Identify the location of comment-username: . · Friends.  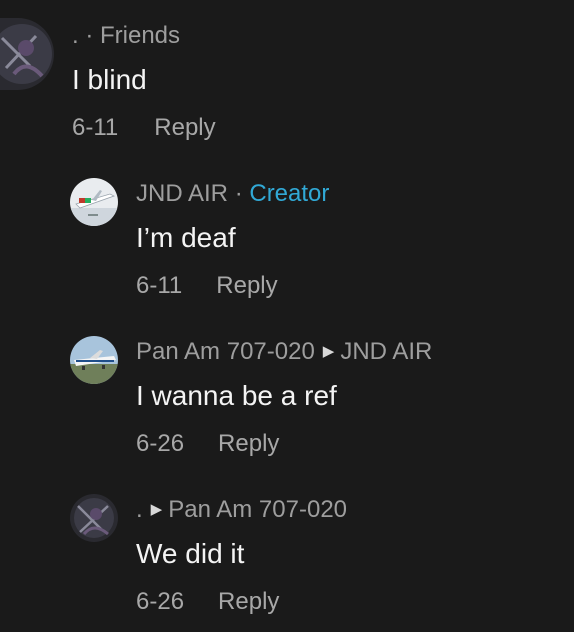
(126, 36).